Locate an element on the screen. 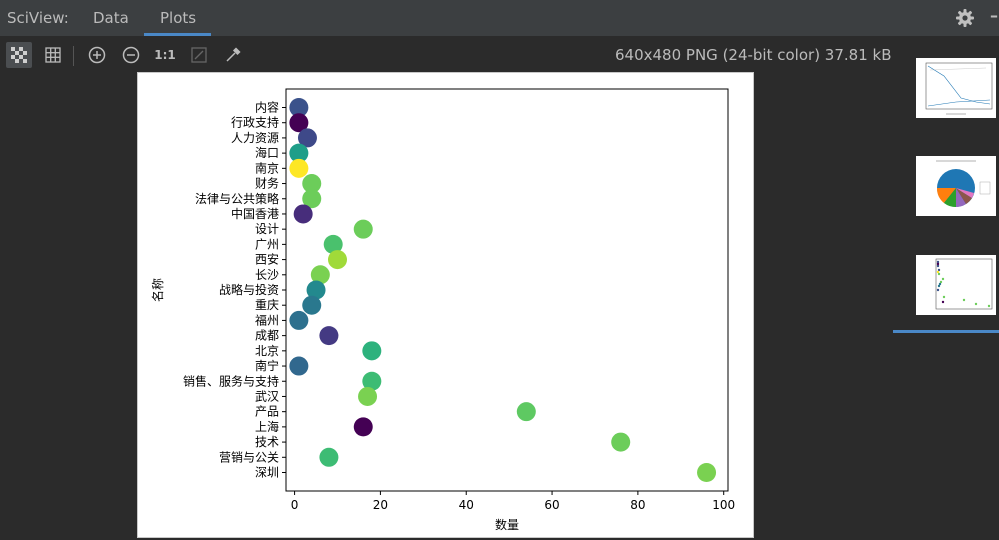 The image size is (999, 540). window-title: SciView: is located at coordinates (38, 18).